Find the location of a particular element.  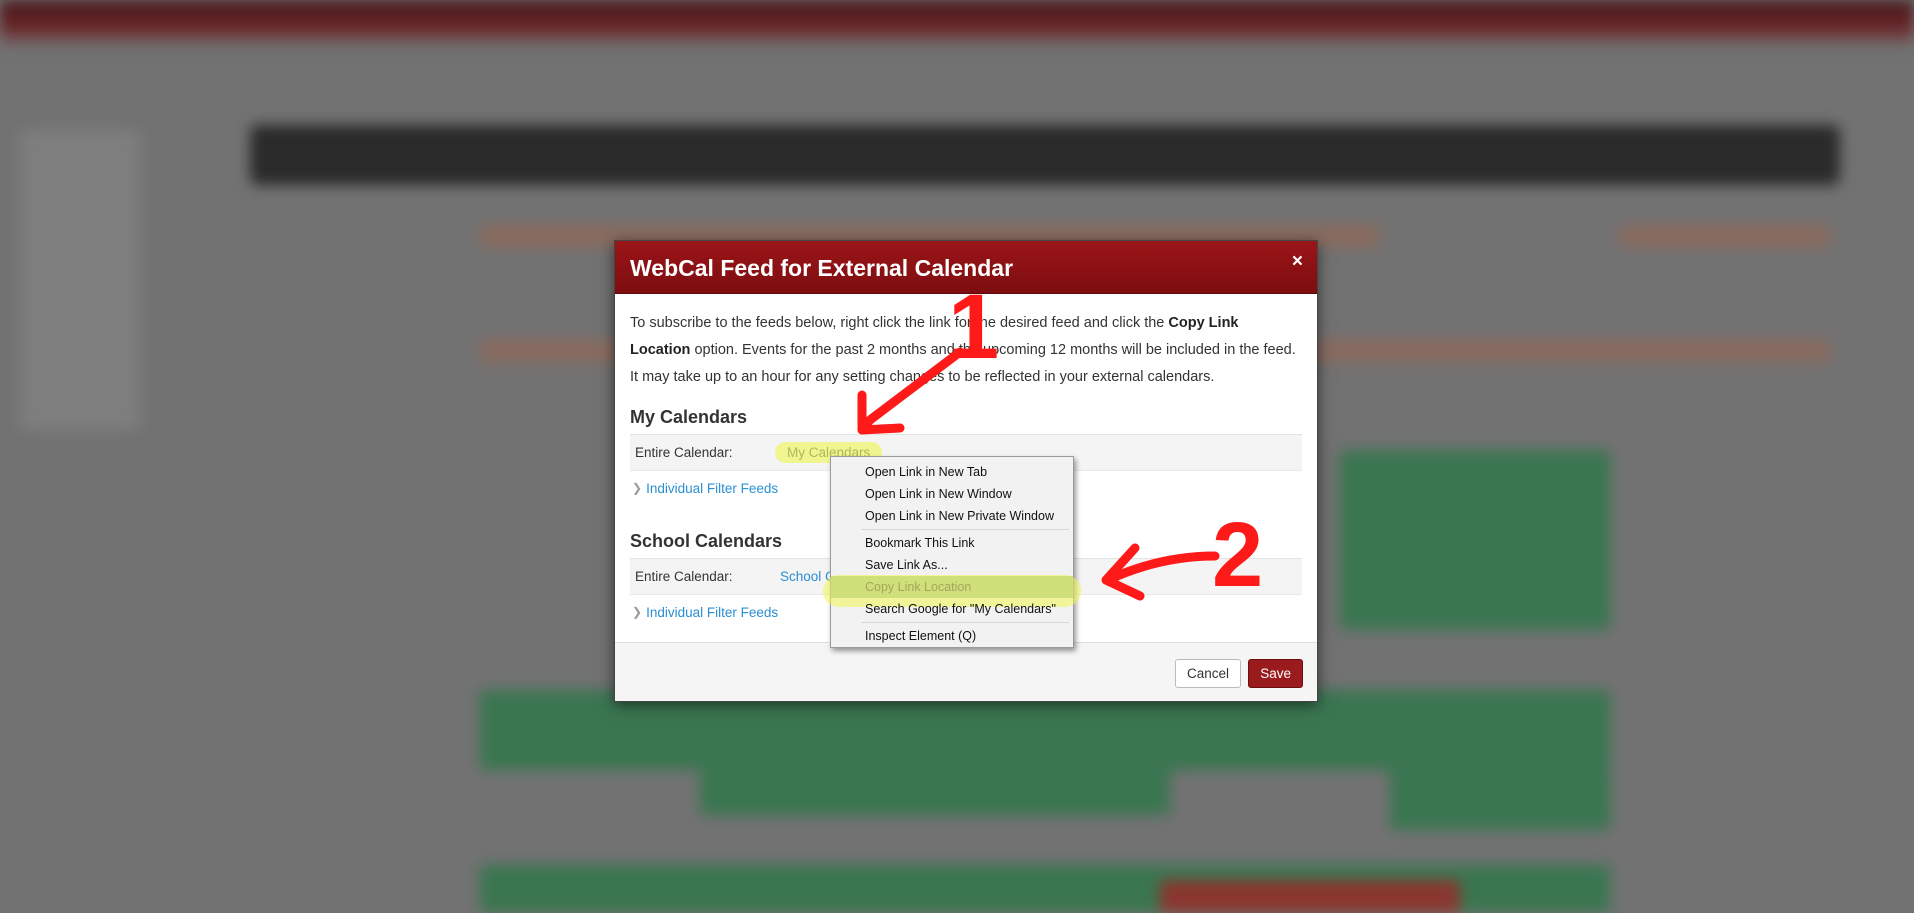

menu-item-open-new-tab: Open Link in New Tab is located at coordinates (952, 472).